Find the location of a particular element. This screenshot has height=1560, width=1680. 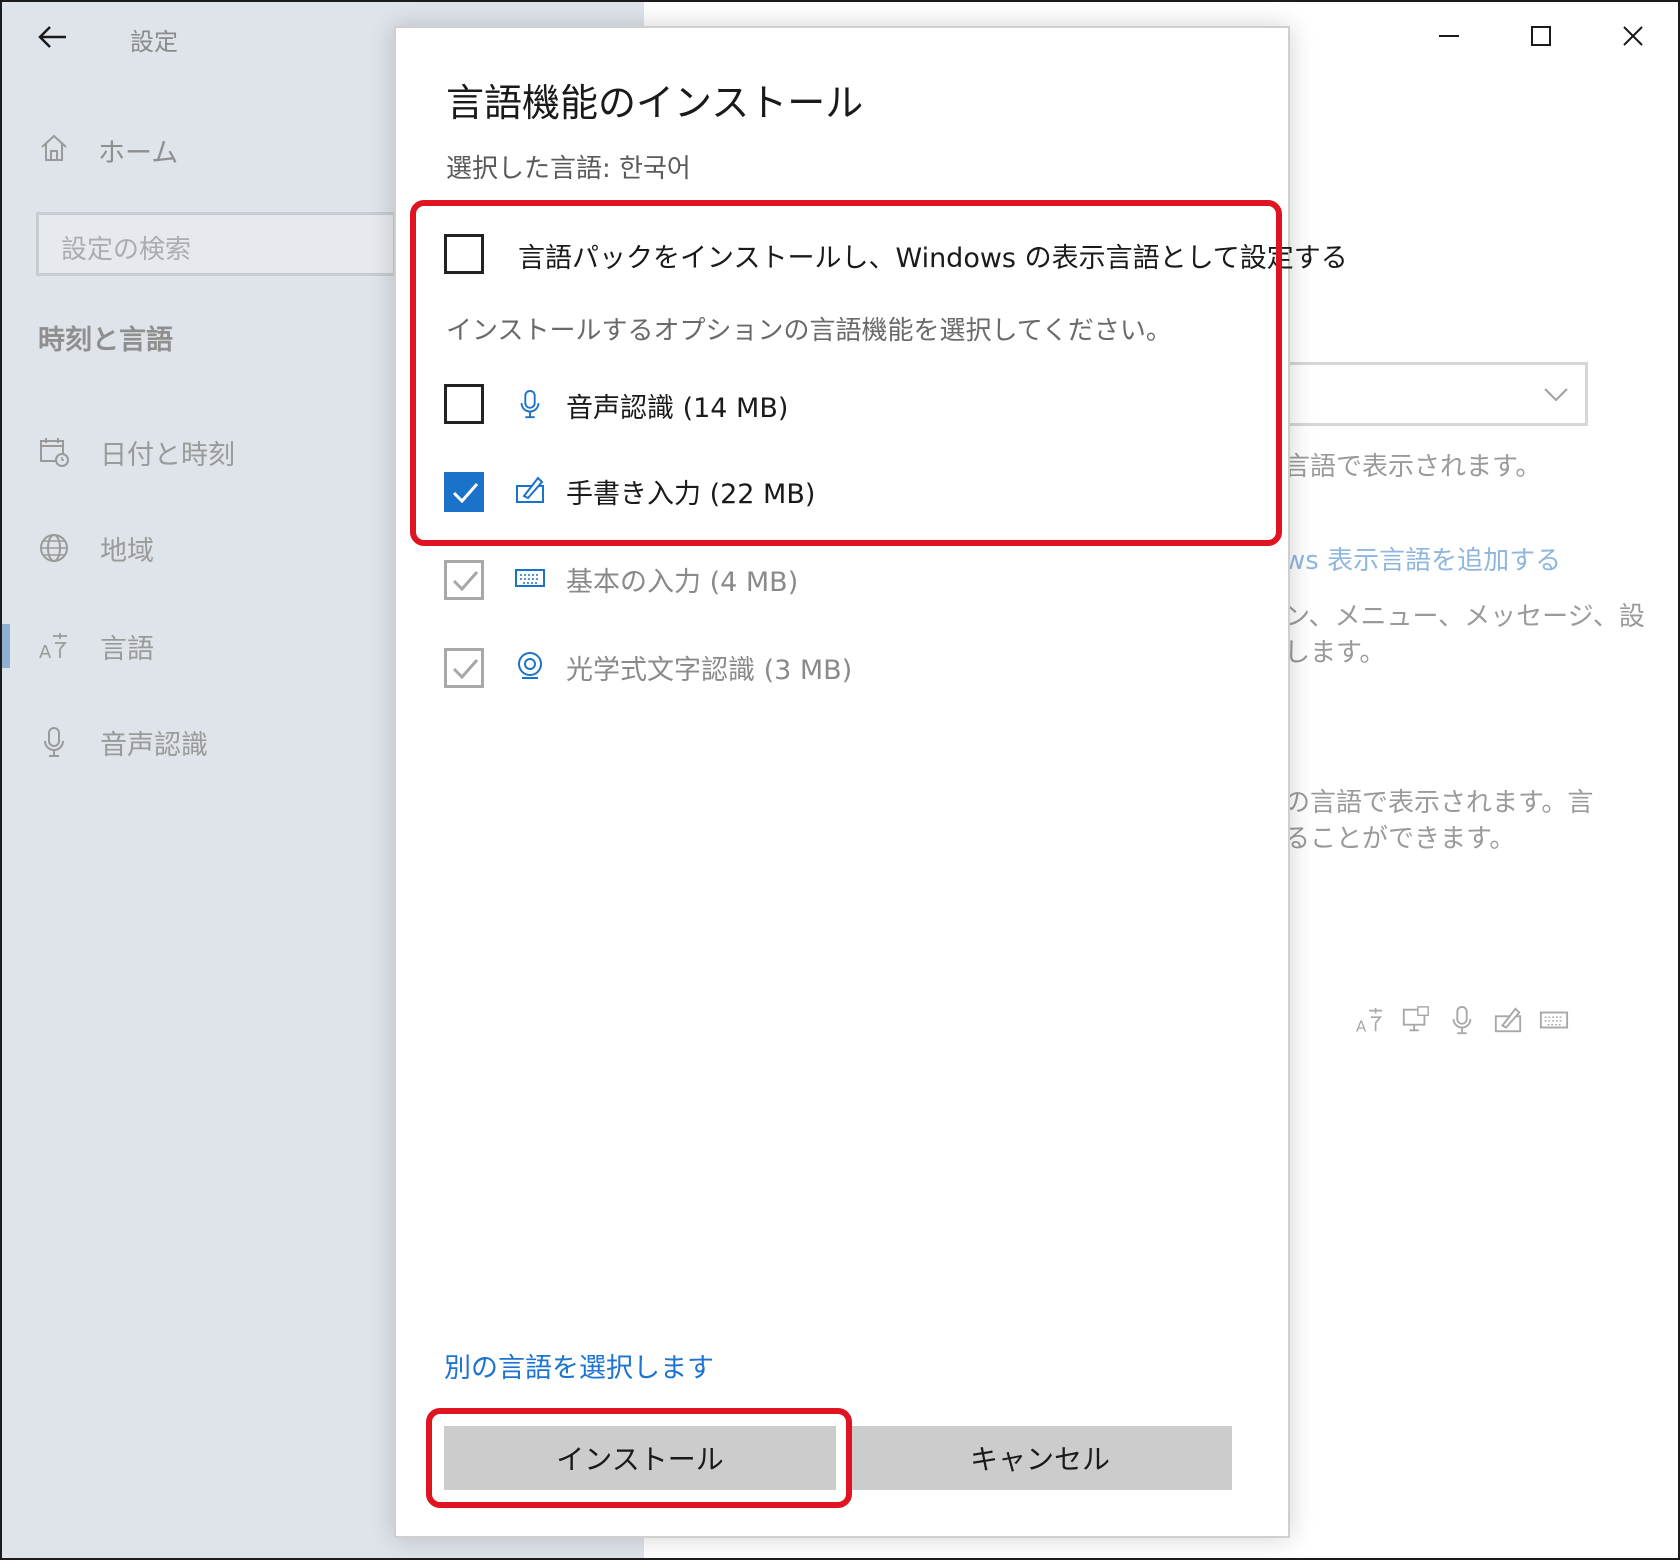

section-title: 時刻と言語 is located at coordinates (105, 340).